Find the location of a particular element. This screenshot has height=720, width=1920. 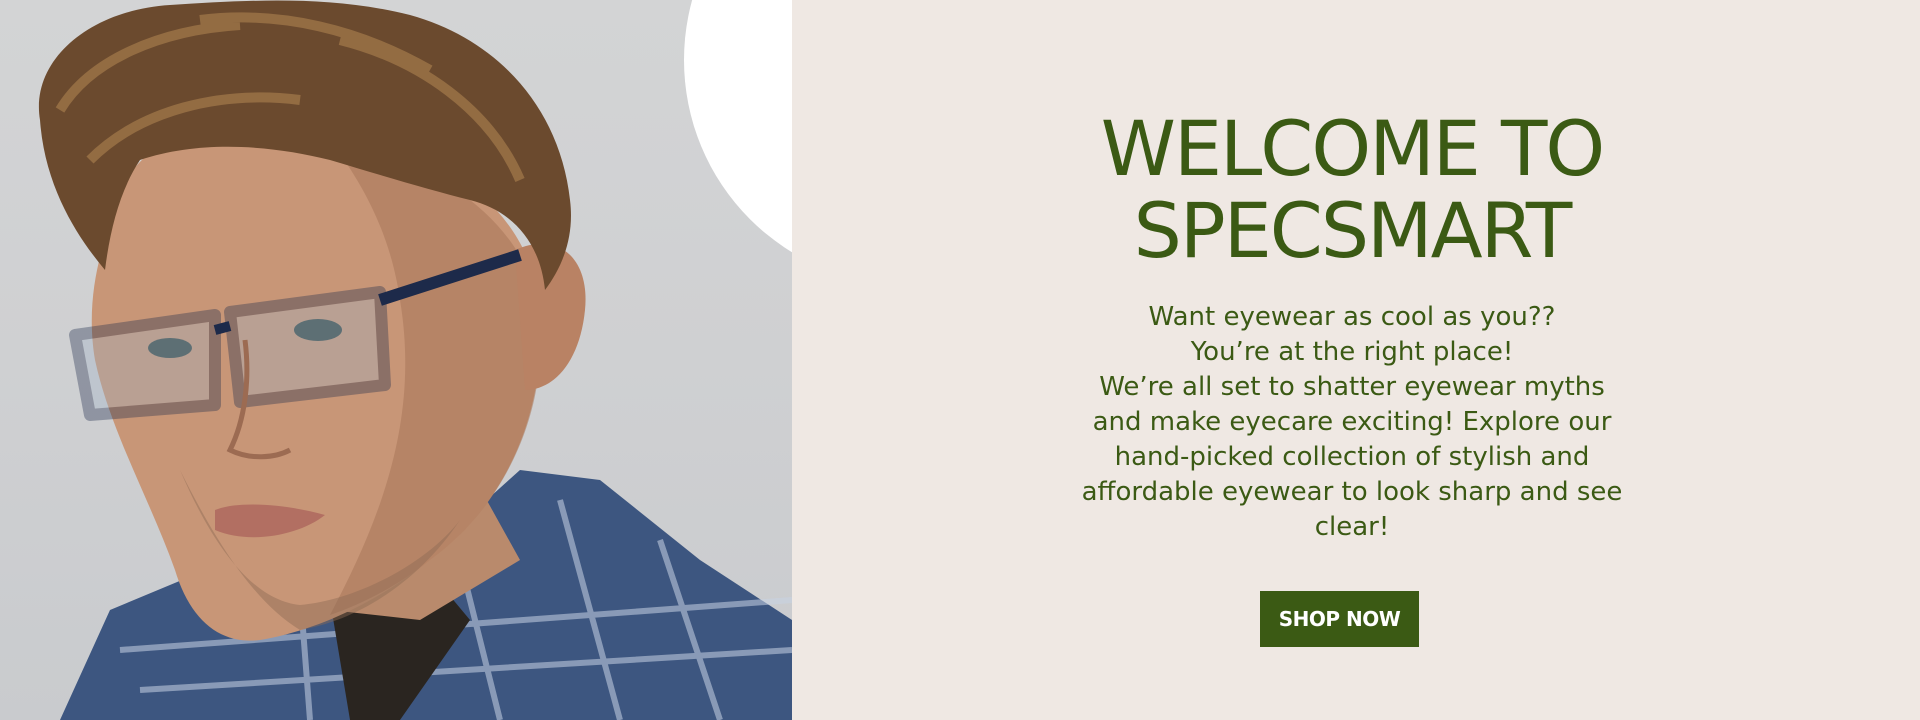

shop-now-button: SHOP NOW is located at coordinates (1339, 619).